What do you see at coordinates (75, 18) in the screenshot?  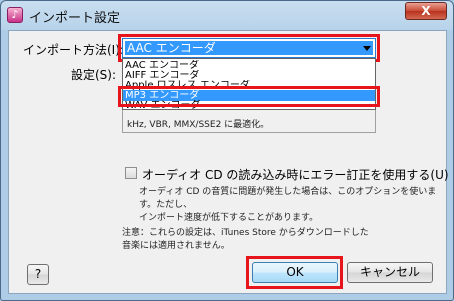 I see `dialog-title: インポート設定` at bounding box center [75, 18].